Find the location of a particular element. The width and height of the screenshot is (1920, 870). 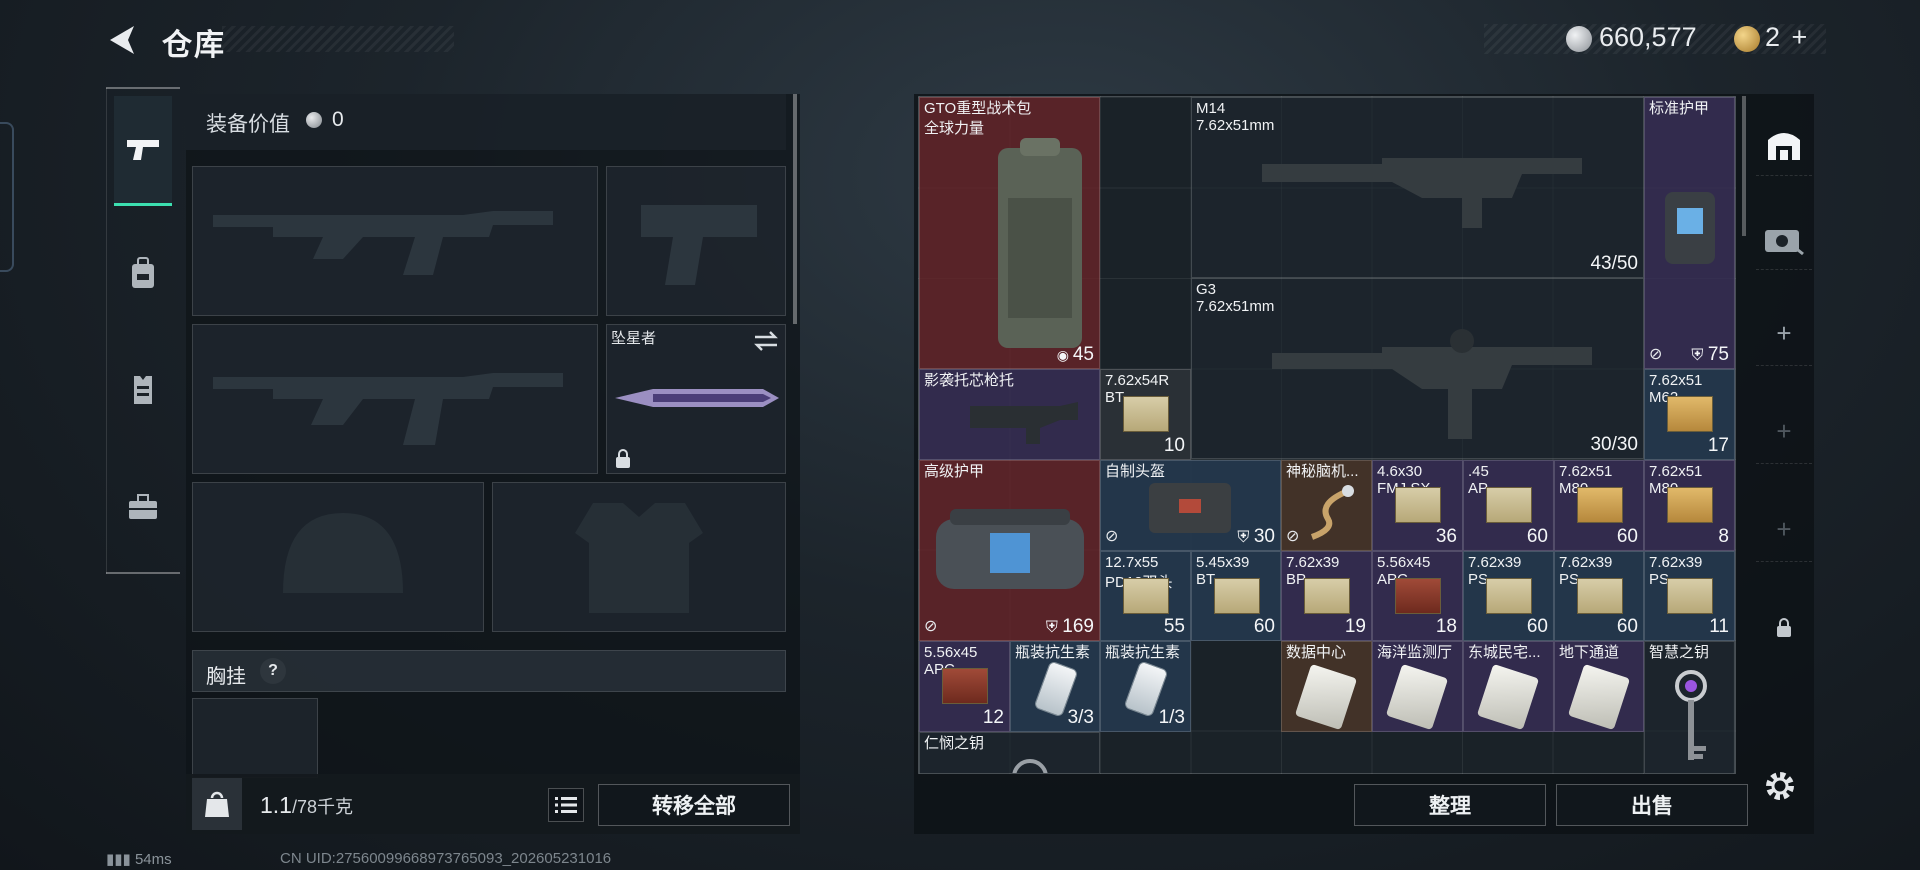

swap-icon is located at coordinates (766, 341).